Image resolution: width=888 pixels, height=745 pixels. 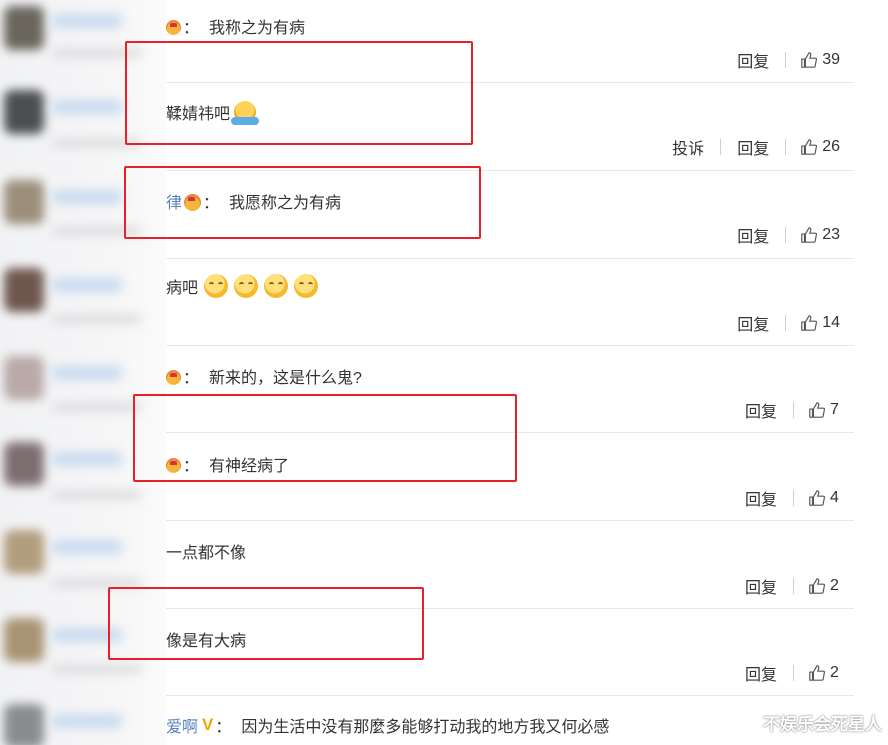 I want to click on comment-text: 一点都不像, so click(x=206, y=553).